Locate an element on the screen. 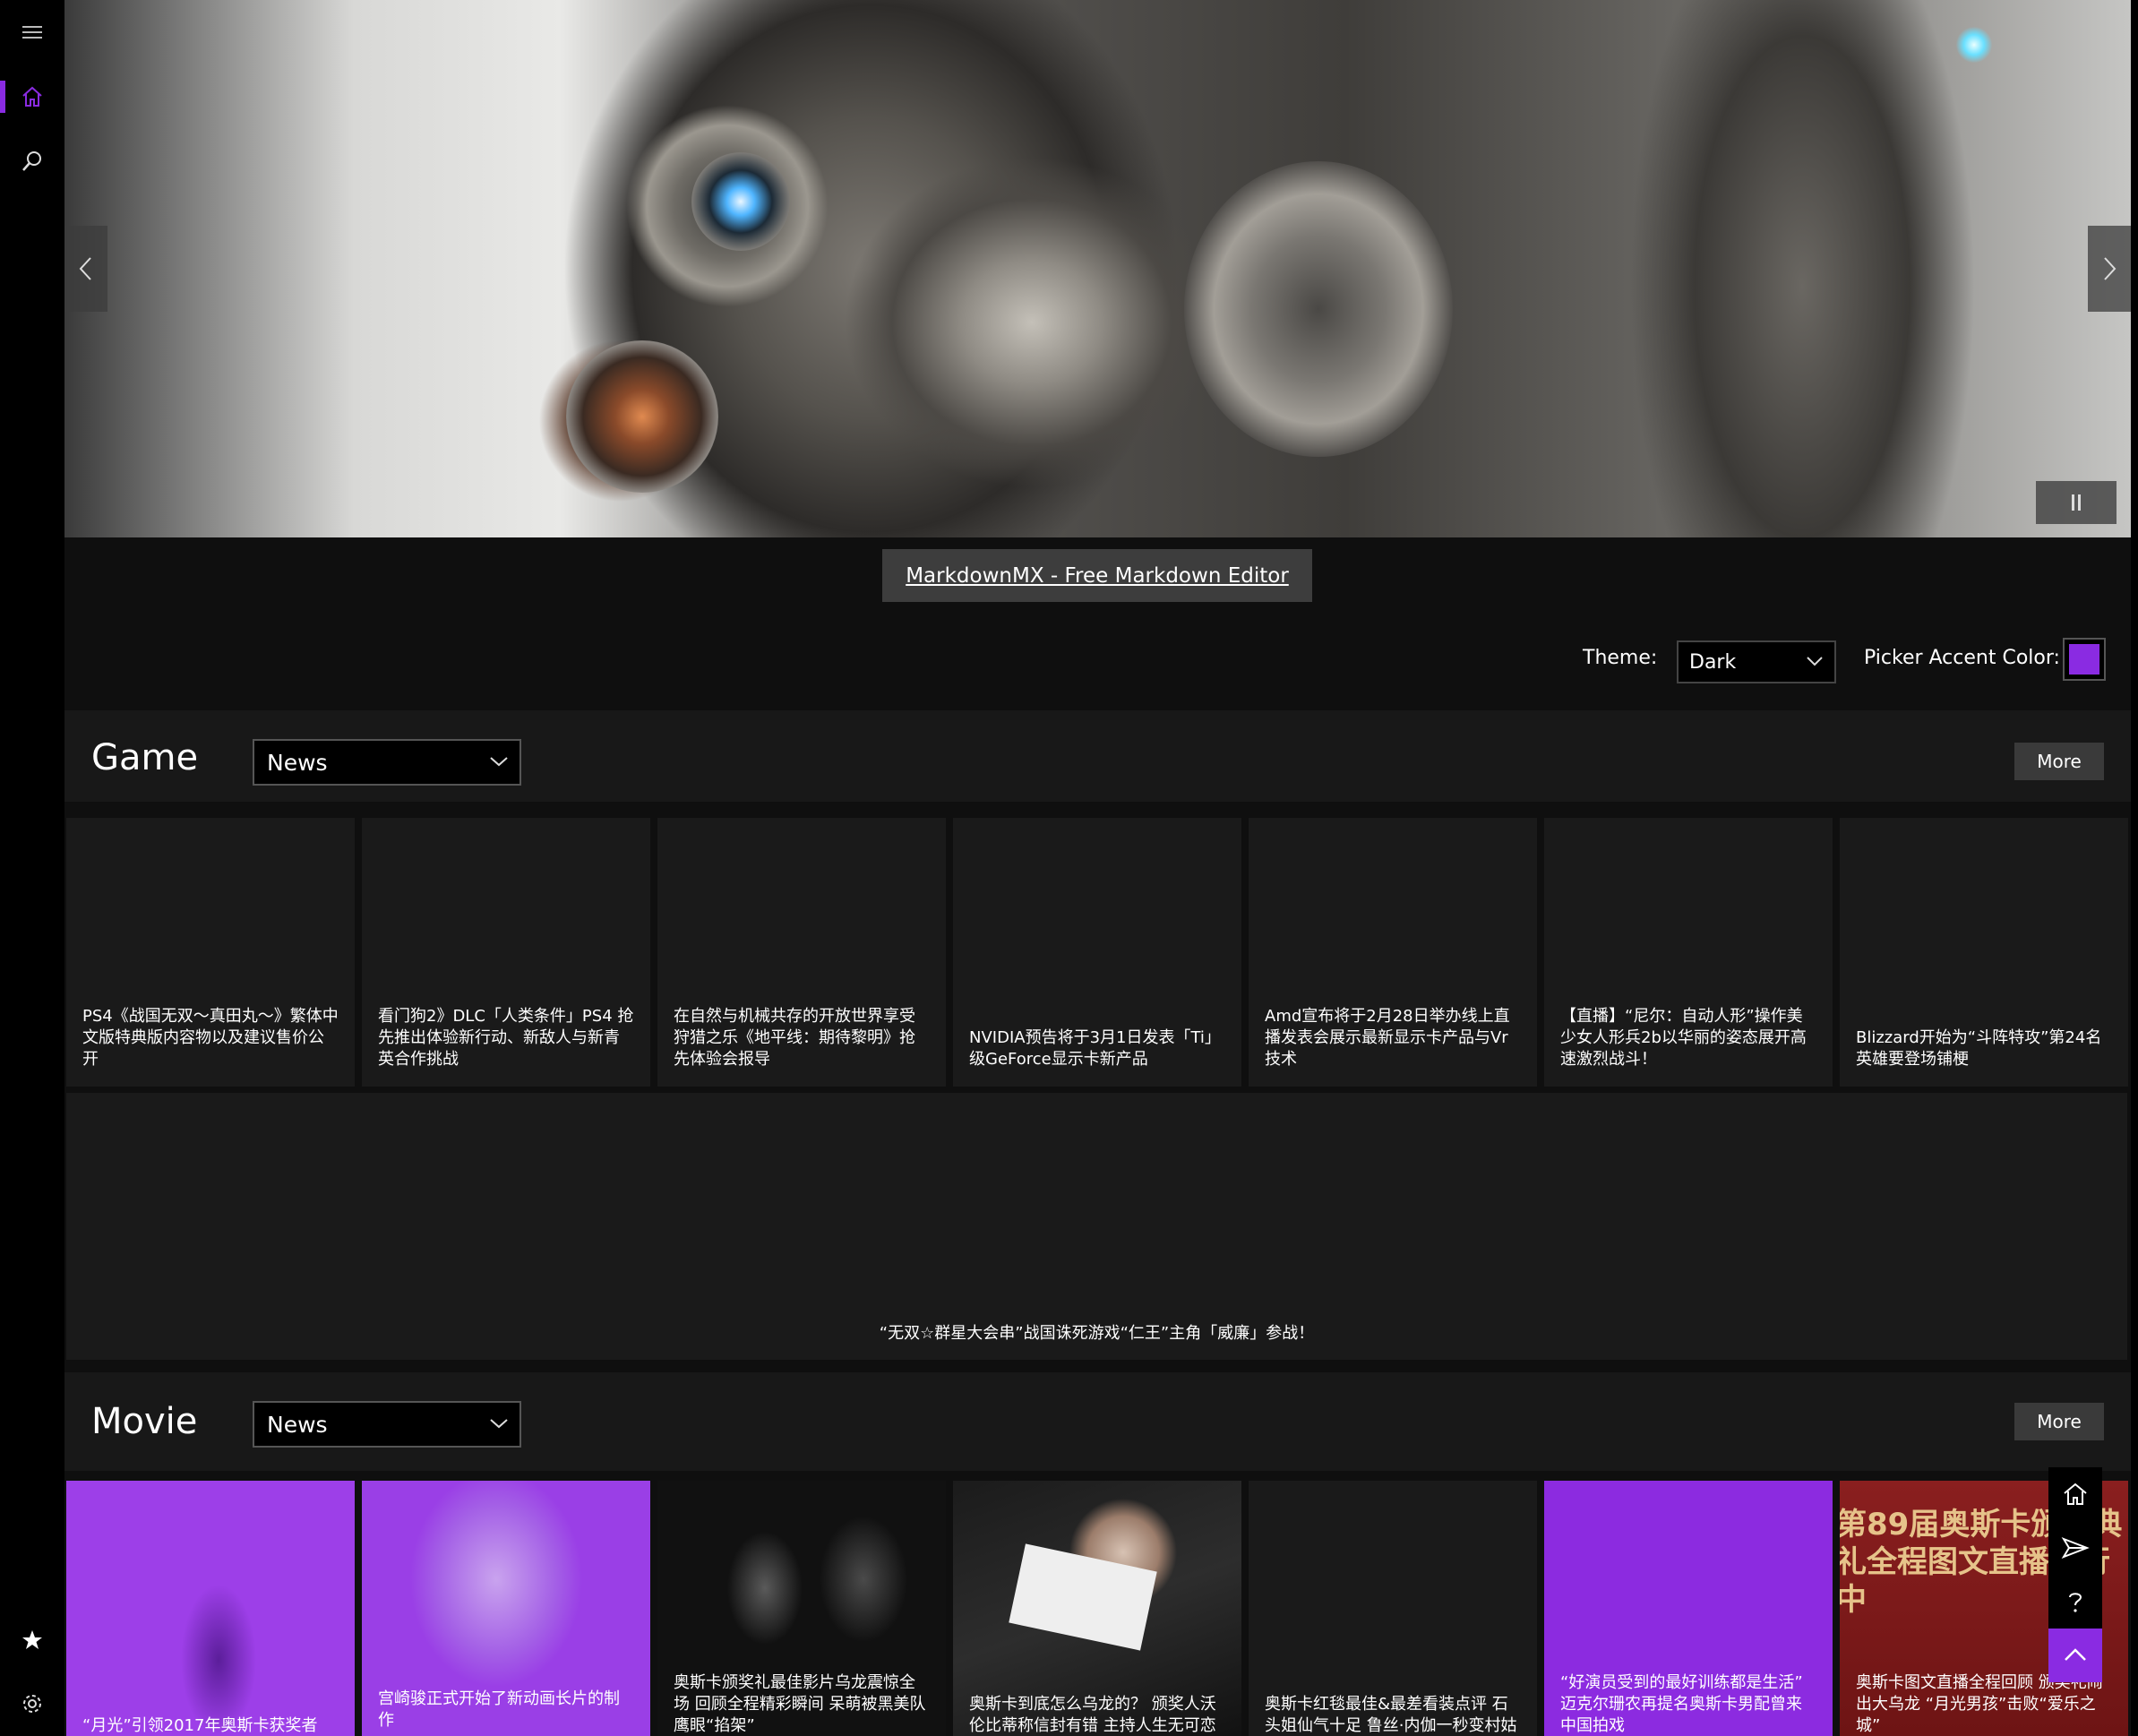  game-section-header: Game News More is located at coordinates (1097, 756).